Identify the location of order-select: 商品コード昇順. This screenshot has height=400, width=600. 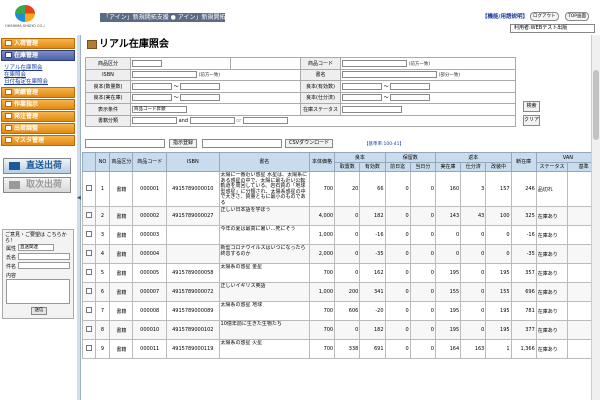
(159, 109).